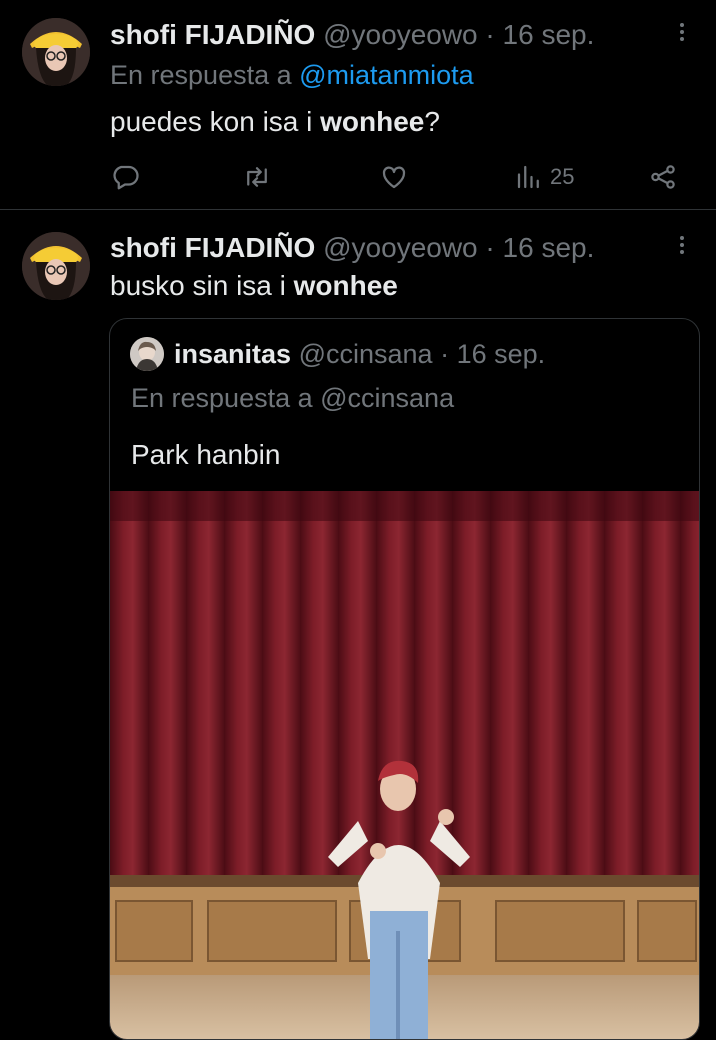  I want to click on reply-icon, so click(126, 177).